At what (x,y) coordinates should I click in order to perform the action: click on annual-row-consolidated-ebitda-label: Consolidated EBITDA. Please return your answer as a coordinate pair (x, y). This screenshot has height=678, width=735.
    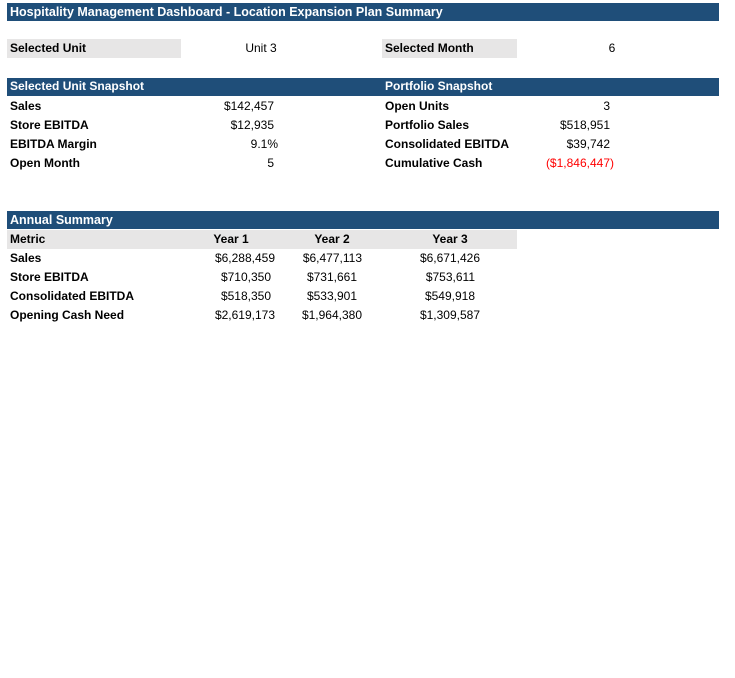
    Looking at the image, I should click on (72, 296).